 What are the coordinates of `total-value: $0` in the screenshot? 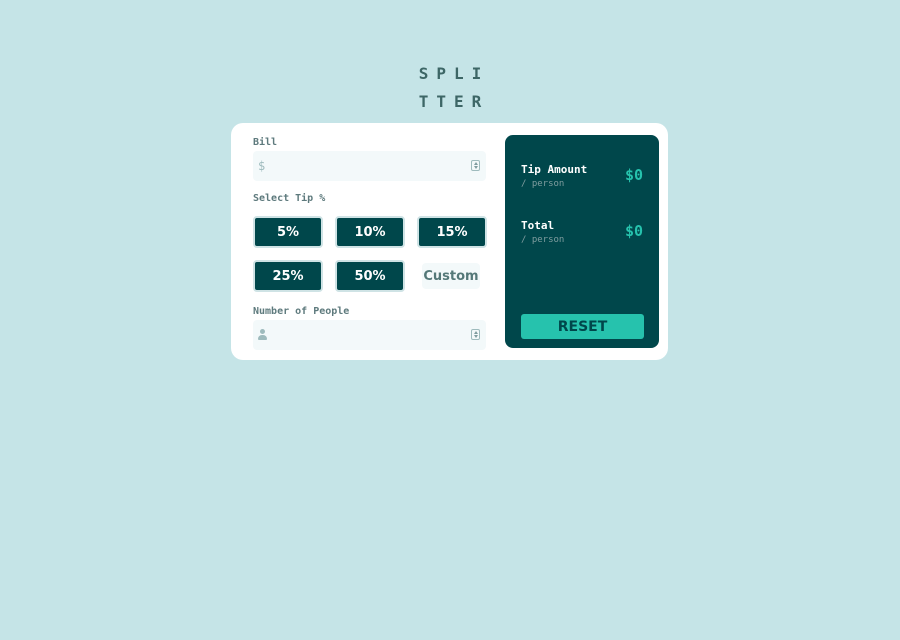 It's located at (633, 231).